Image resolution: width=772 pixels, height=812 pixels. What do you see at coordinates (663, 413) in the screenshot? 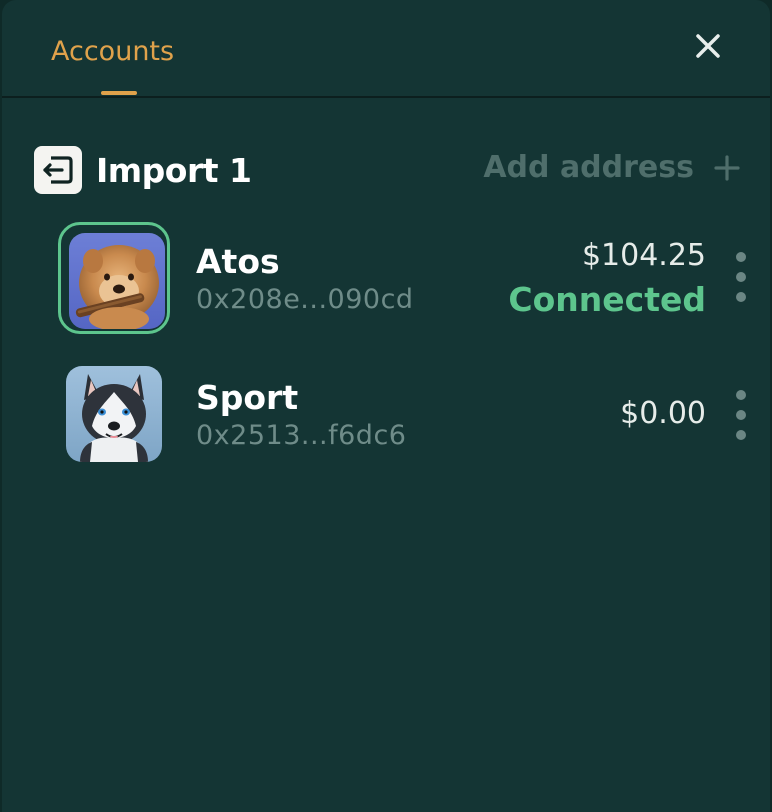
I see `account-balance: $0.00` at bounding box center [663, 413].